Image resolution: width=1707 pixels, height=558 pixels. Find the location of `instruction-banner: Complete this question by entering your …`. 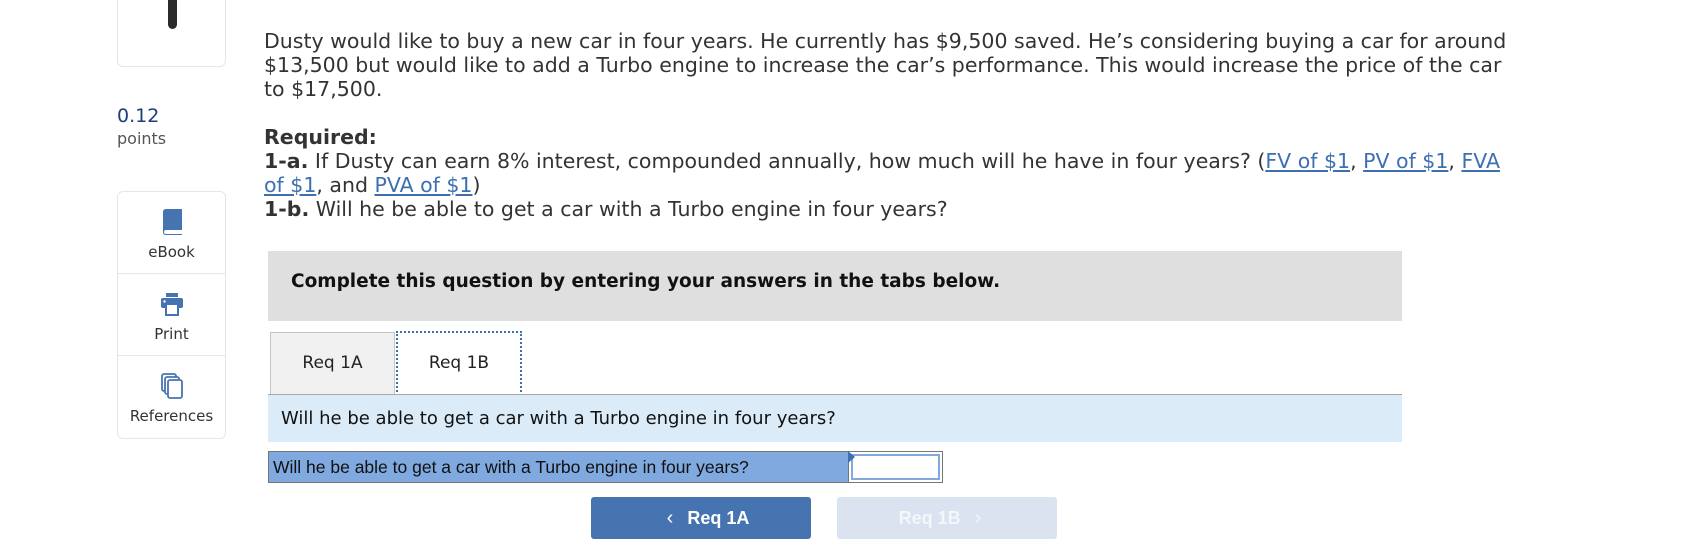

instruction-banner: Complete this question by entering your … is located at coordinates (835, 286).